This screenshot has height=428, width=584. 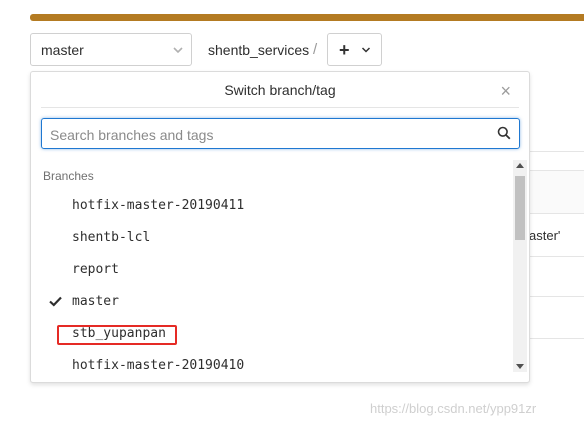 What do you see at coordinates (520, 366) in the screenshot?
I see `scroll-down-arrow-icon` at bounding box center [520, 366].